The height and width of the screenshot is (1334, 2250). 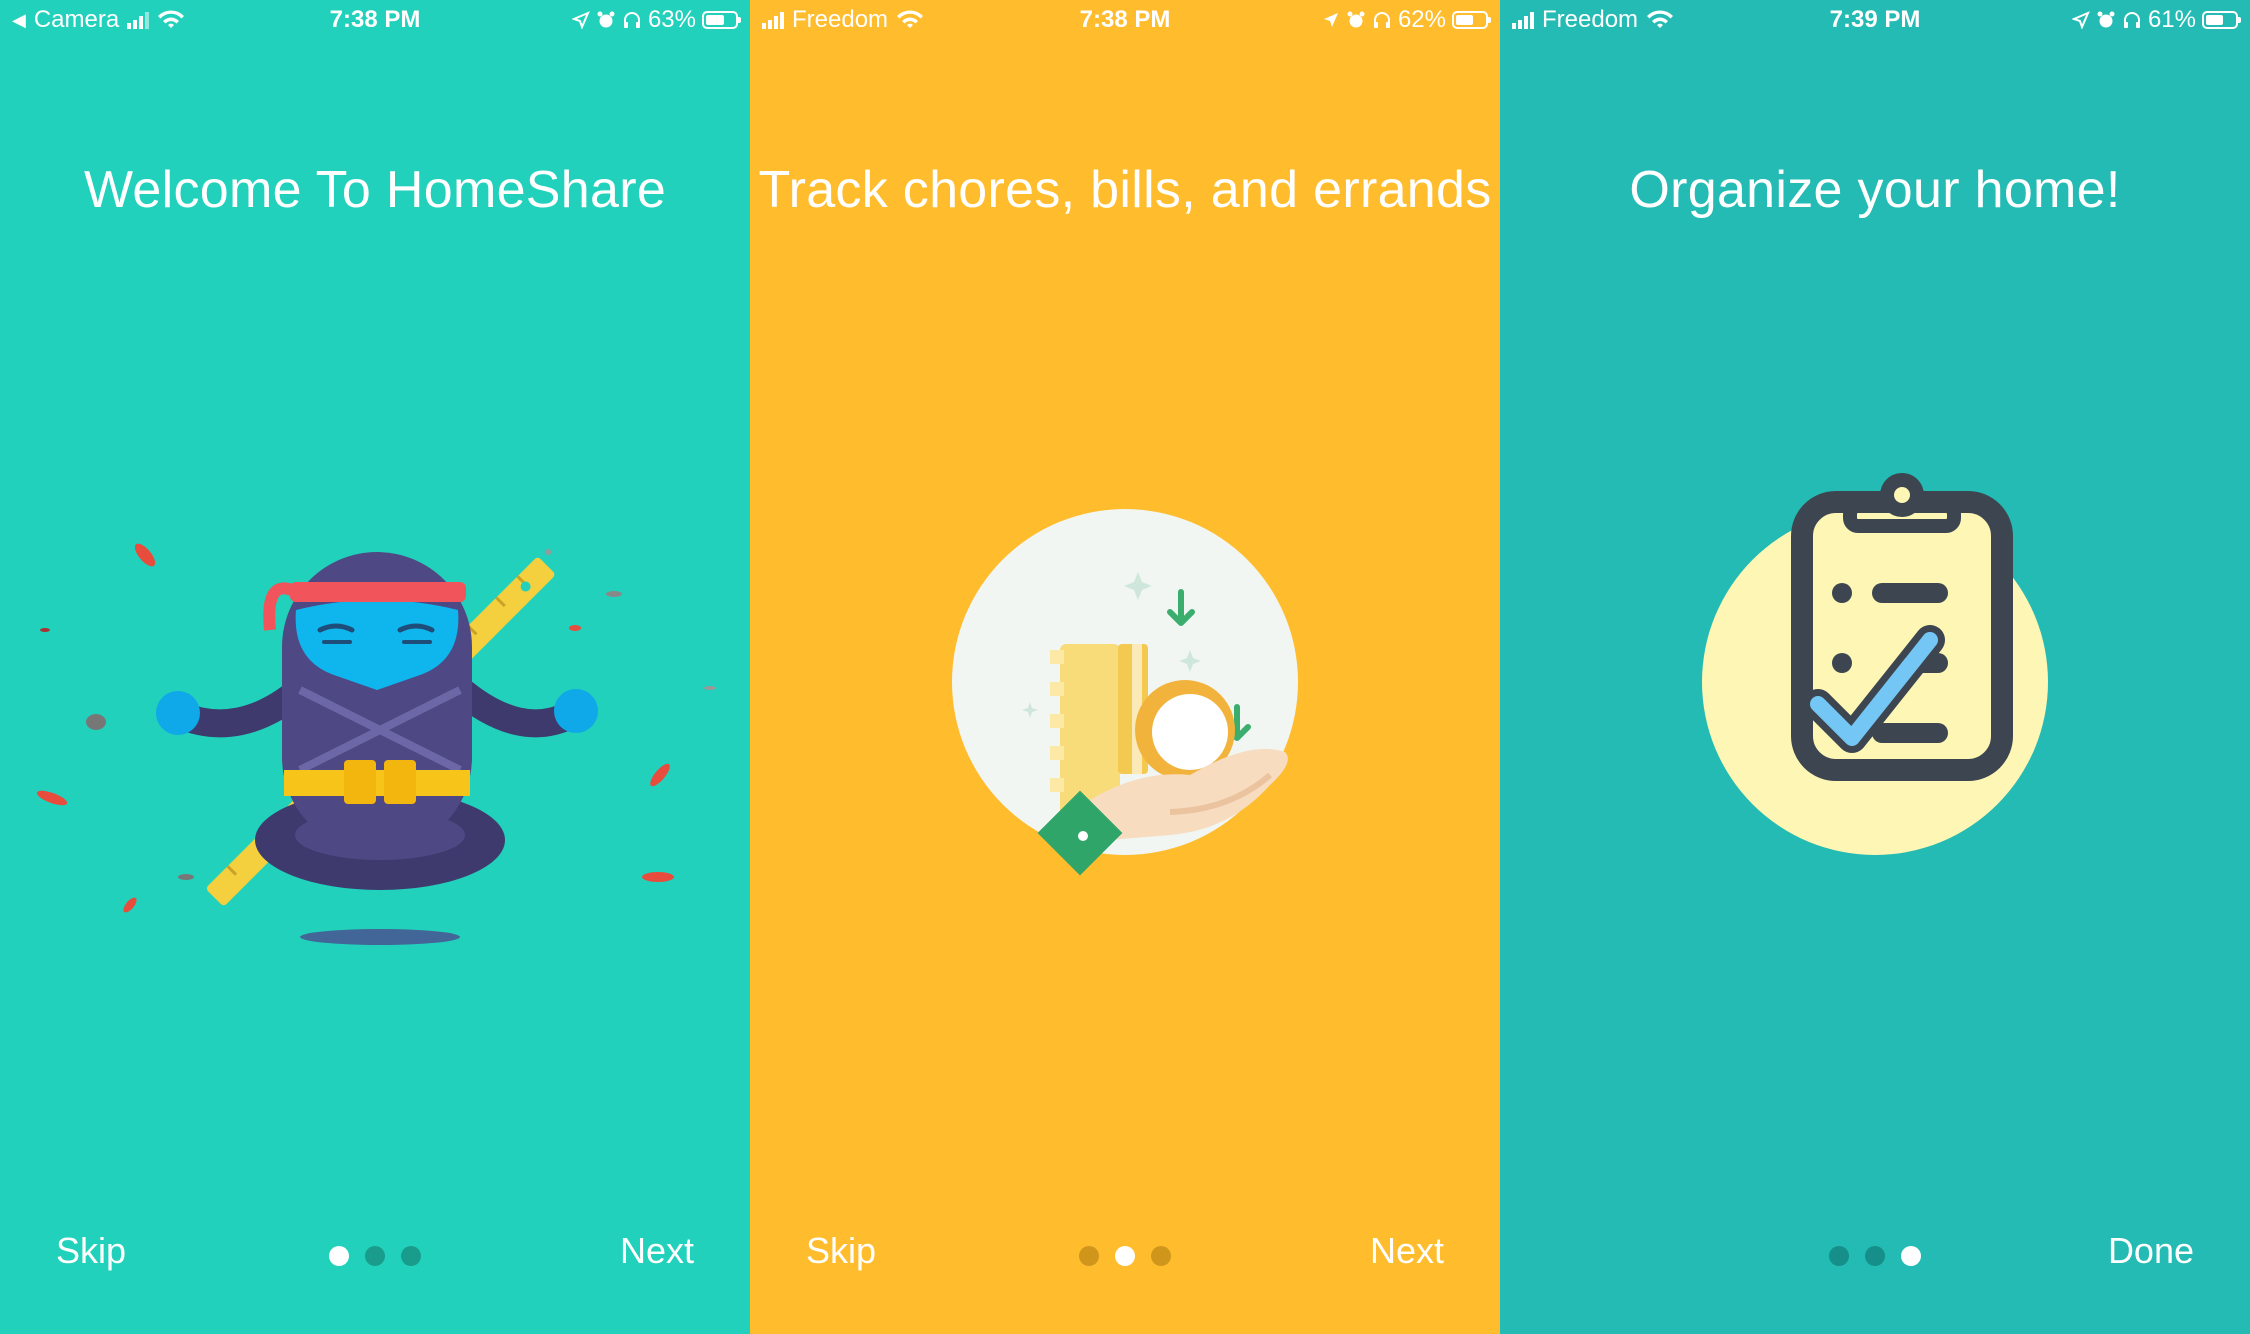 What do you see at coordinates (1875, 664) in the screenshot?
I see `clipboard-illustration` at bounding box center [1875, 664].